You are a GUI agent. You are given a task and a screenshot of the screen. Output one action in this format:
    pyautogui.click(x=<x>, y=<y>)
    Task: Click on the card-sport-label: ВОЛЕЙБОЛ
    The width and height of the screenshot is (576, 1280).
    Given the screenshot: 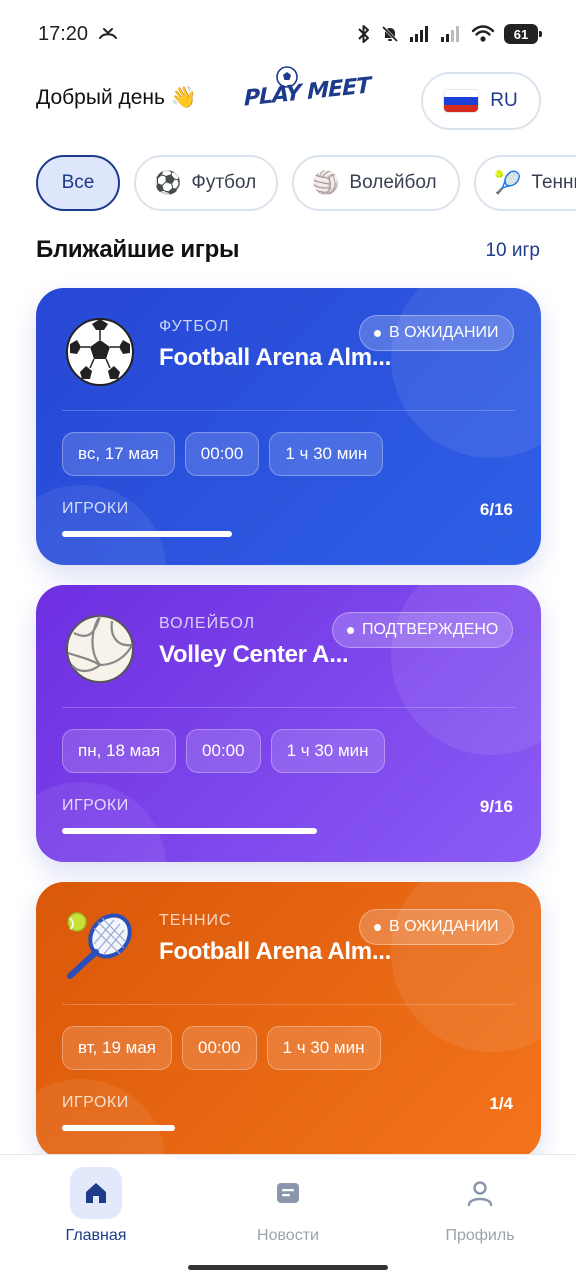 What is the action you would take?
    pyautogui.click(x=207, y=623)
    